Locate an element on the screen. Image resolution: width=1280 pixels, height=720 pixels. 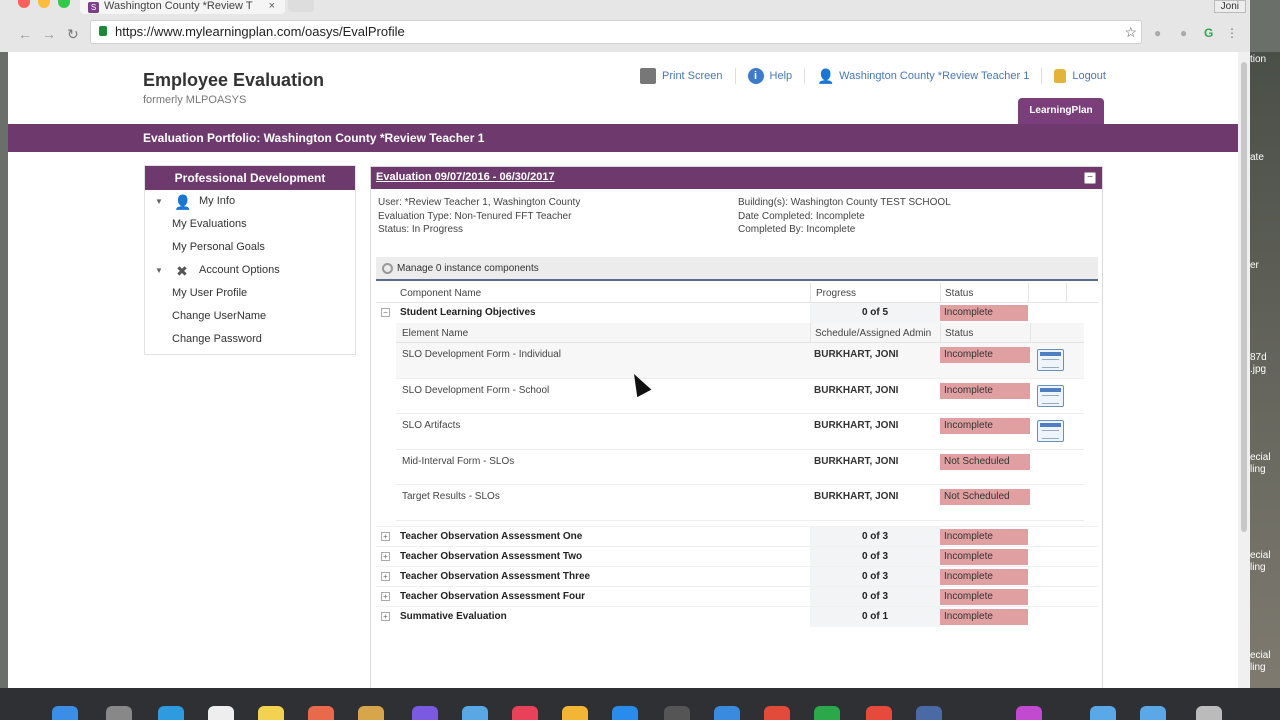
person-icon: 👤 is located at coordinates (183, 202).